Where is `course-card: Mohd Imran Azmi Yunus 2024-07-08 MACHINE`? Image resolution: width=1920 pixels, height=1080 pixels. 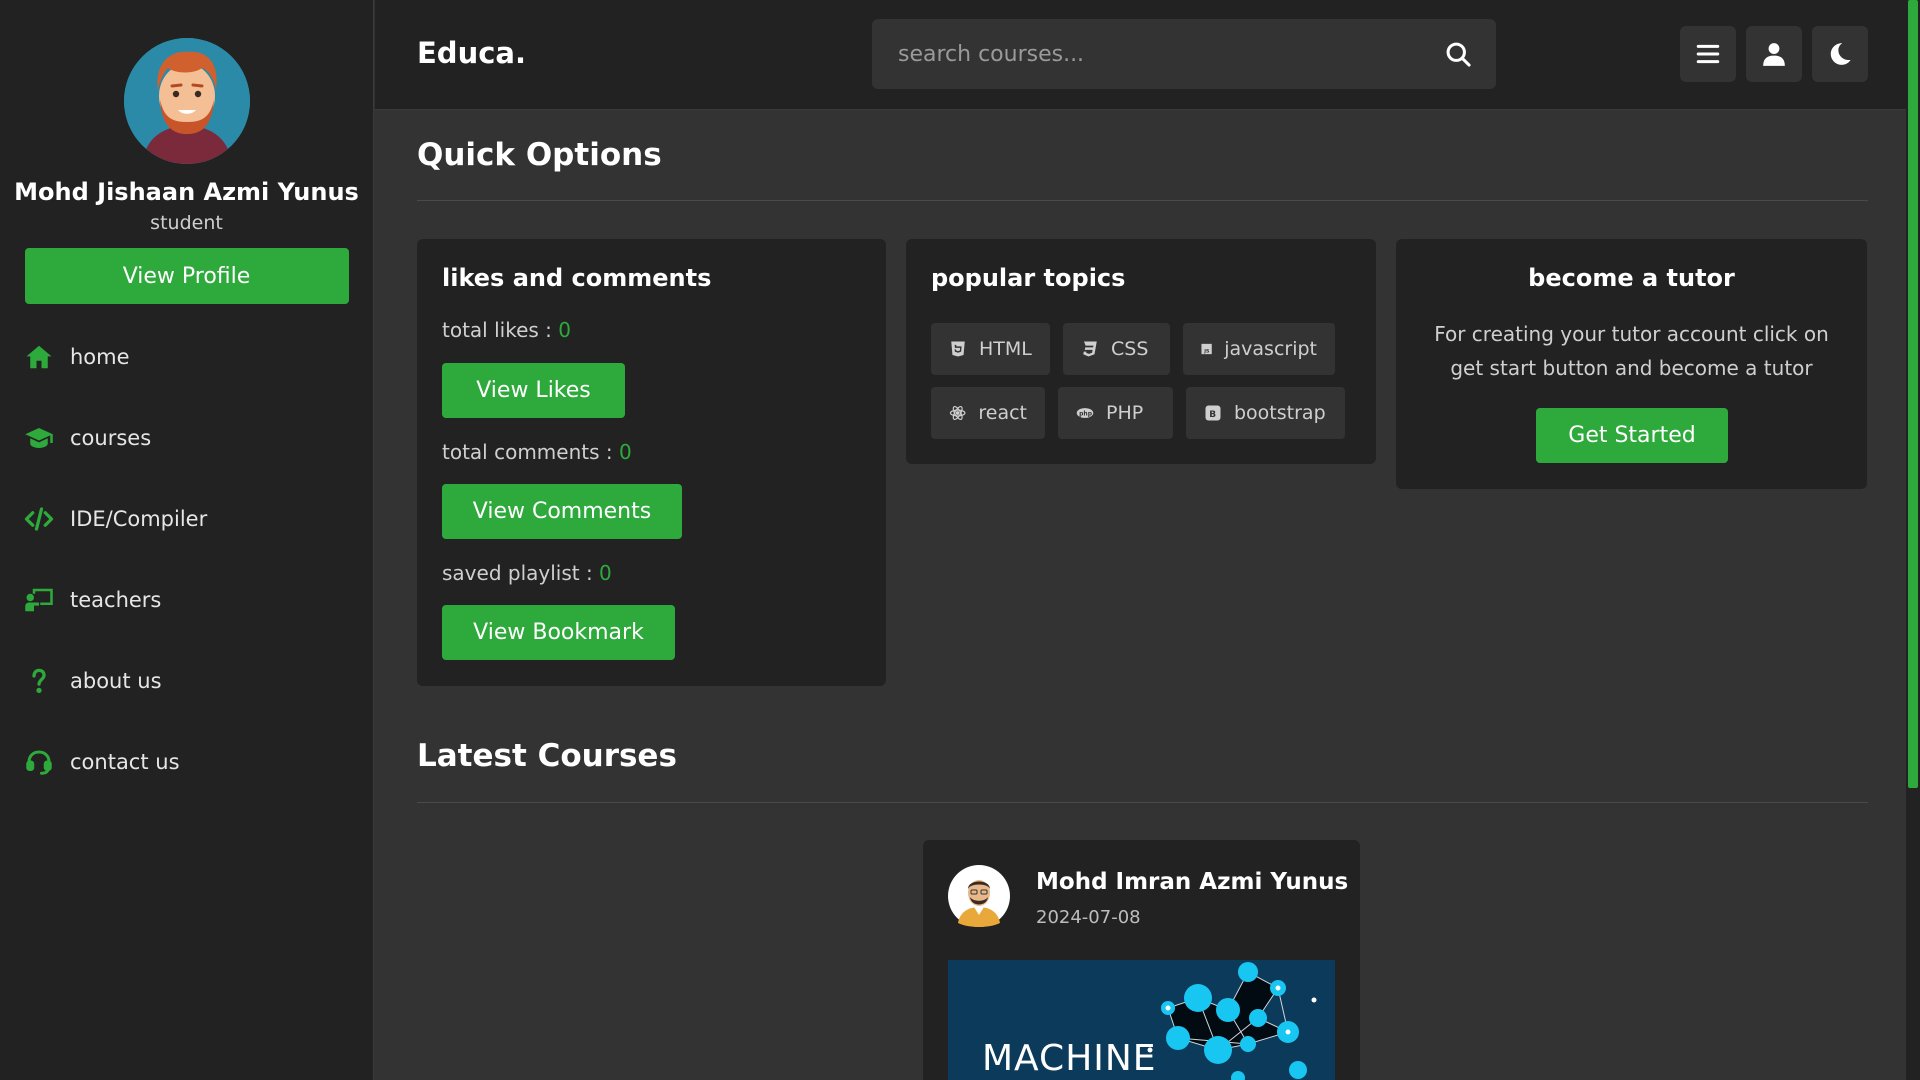 course-card: Mohd Imran Azmi Yunus 2024-07-08 MACHINE is located at coordinates (1141, 960).